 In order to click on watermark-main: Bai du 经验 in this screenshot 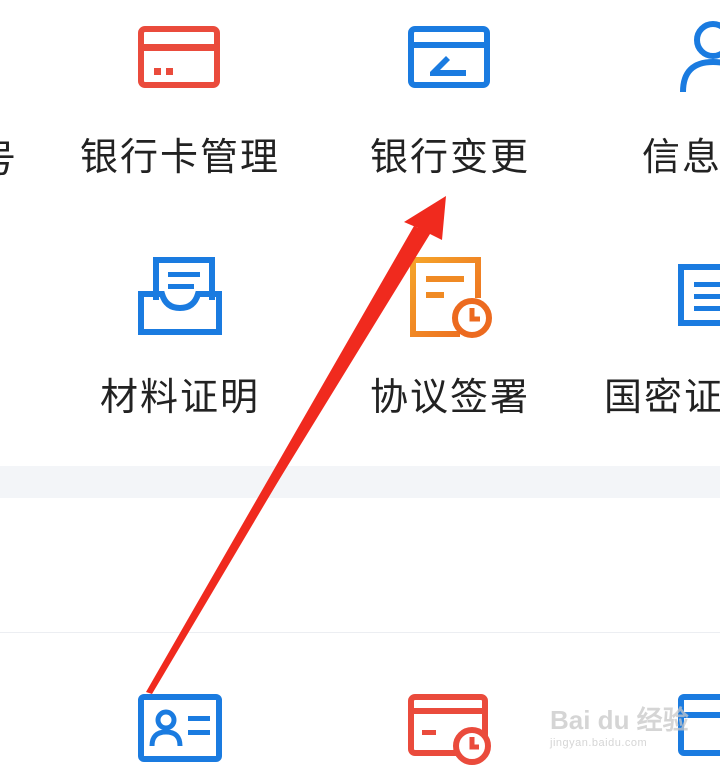, I will do `click(619, 720)`.